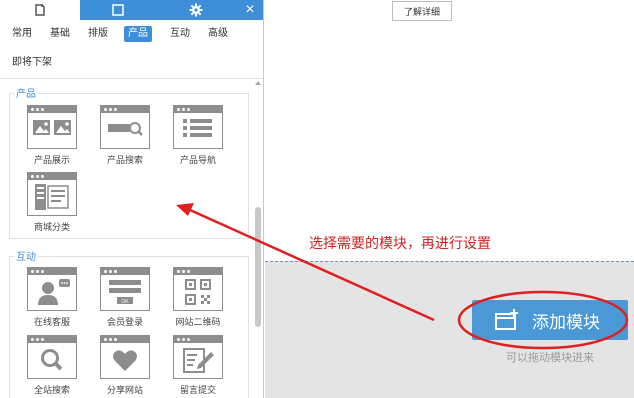 The image size is (634, 398). What do you see at coordinates (197, 128) in the screenshot?
I see `list-nav-icon` at bounding box center [197, 128].